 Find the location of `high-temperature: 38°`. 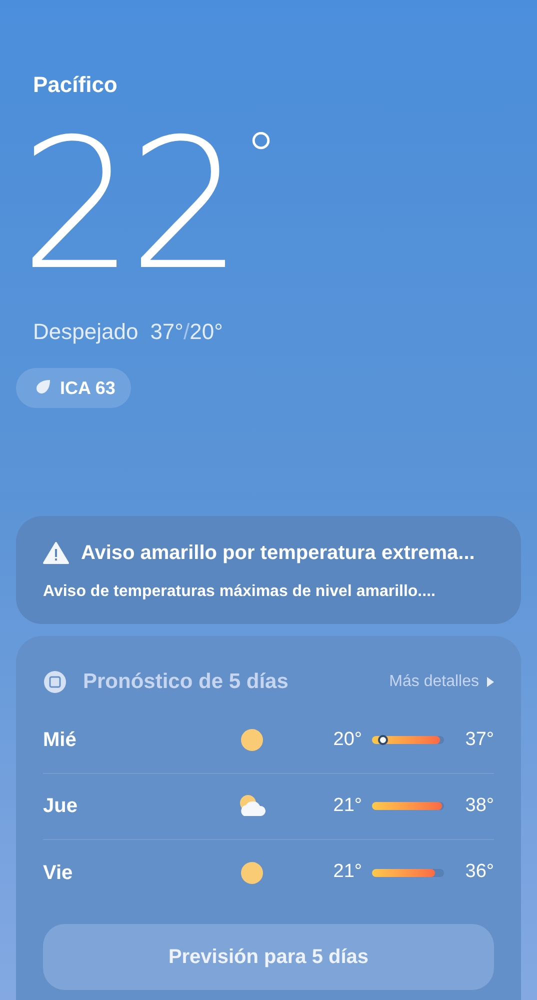

high-temperature: 38° is located at coordinates (479, 806).